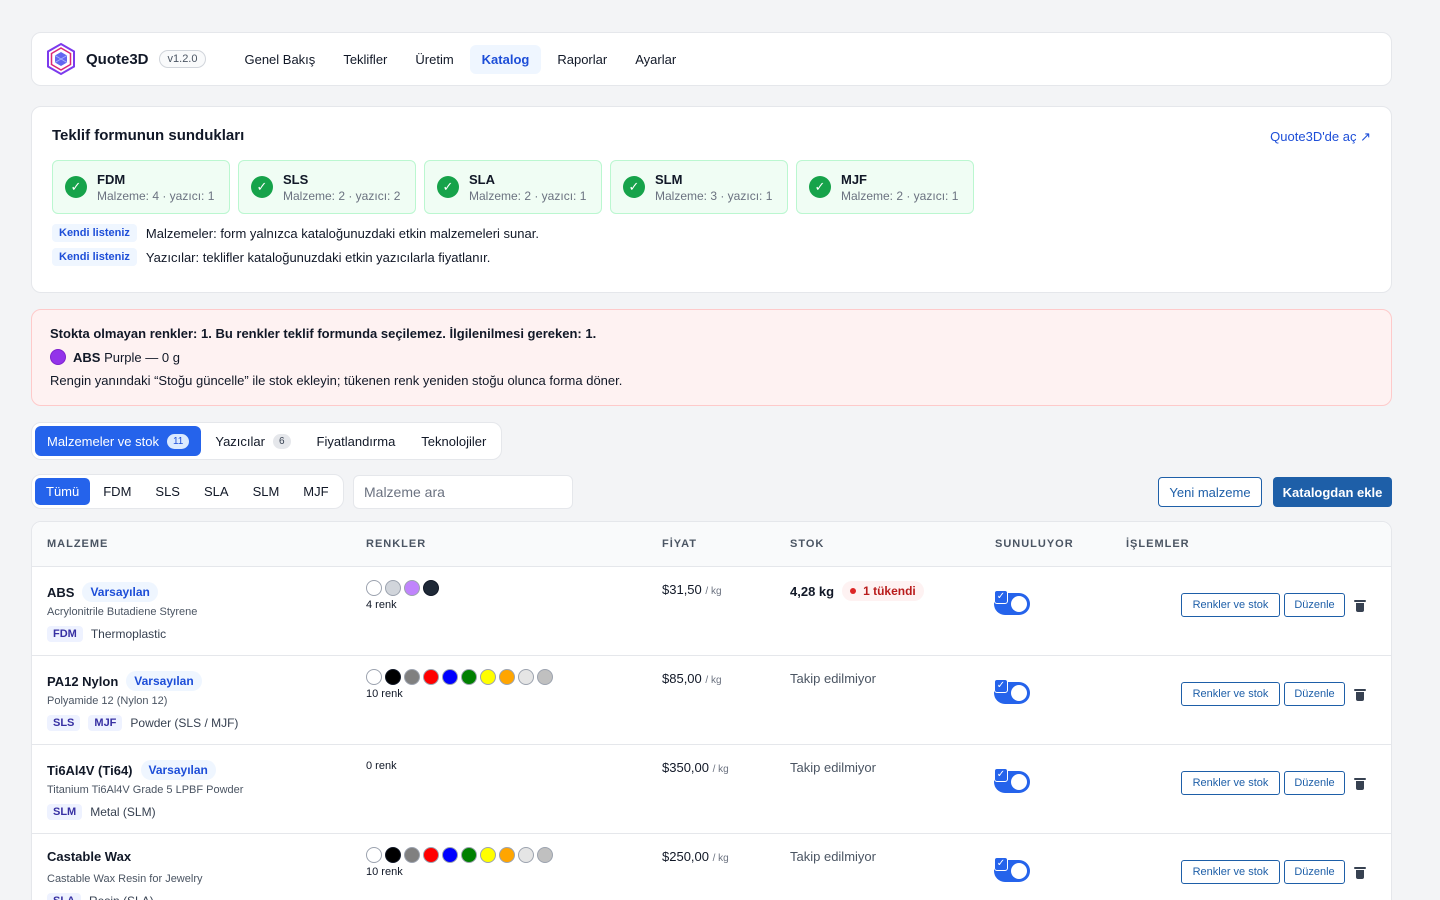 The width and height of the screenshot is (1440, 900). What do you see at coordinates (141, 187) in the screenshot?
I see `technology-card: ✓ FDM Malzeme: 4 · yazıcı: 1` at bounding box center [141, 187].